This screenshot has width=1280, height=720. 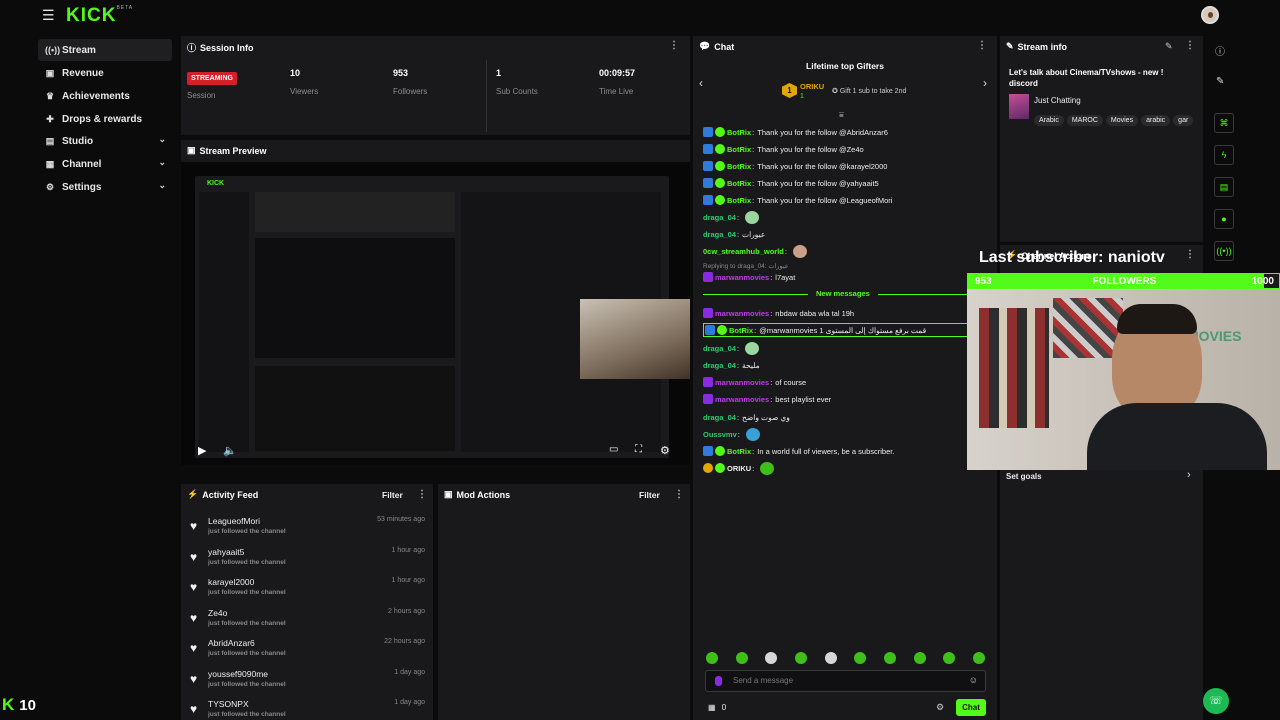 I want to click on kick-logo: KICKBETA, so click(x=99, y=16).